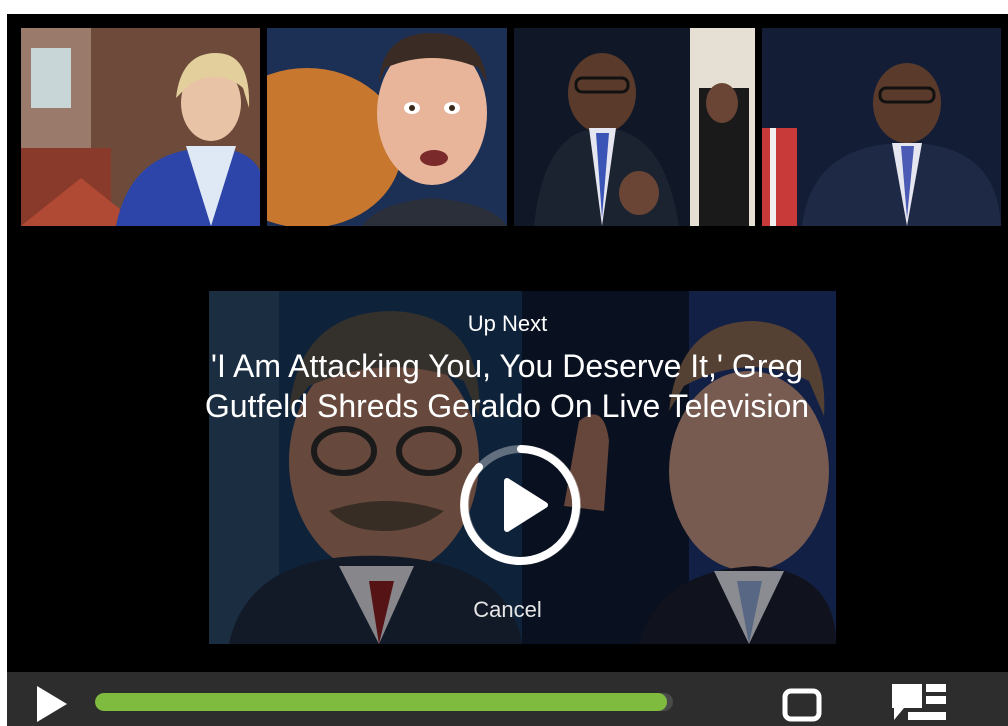  I want to click on progress-bar, so click(384, 702).